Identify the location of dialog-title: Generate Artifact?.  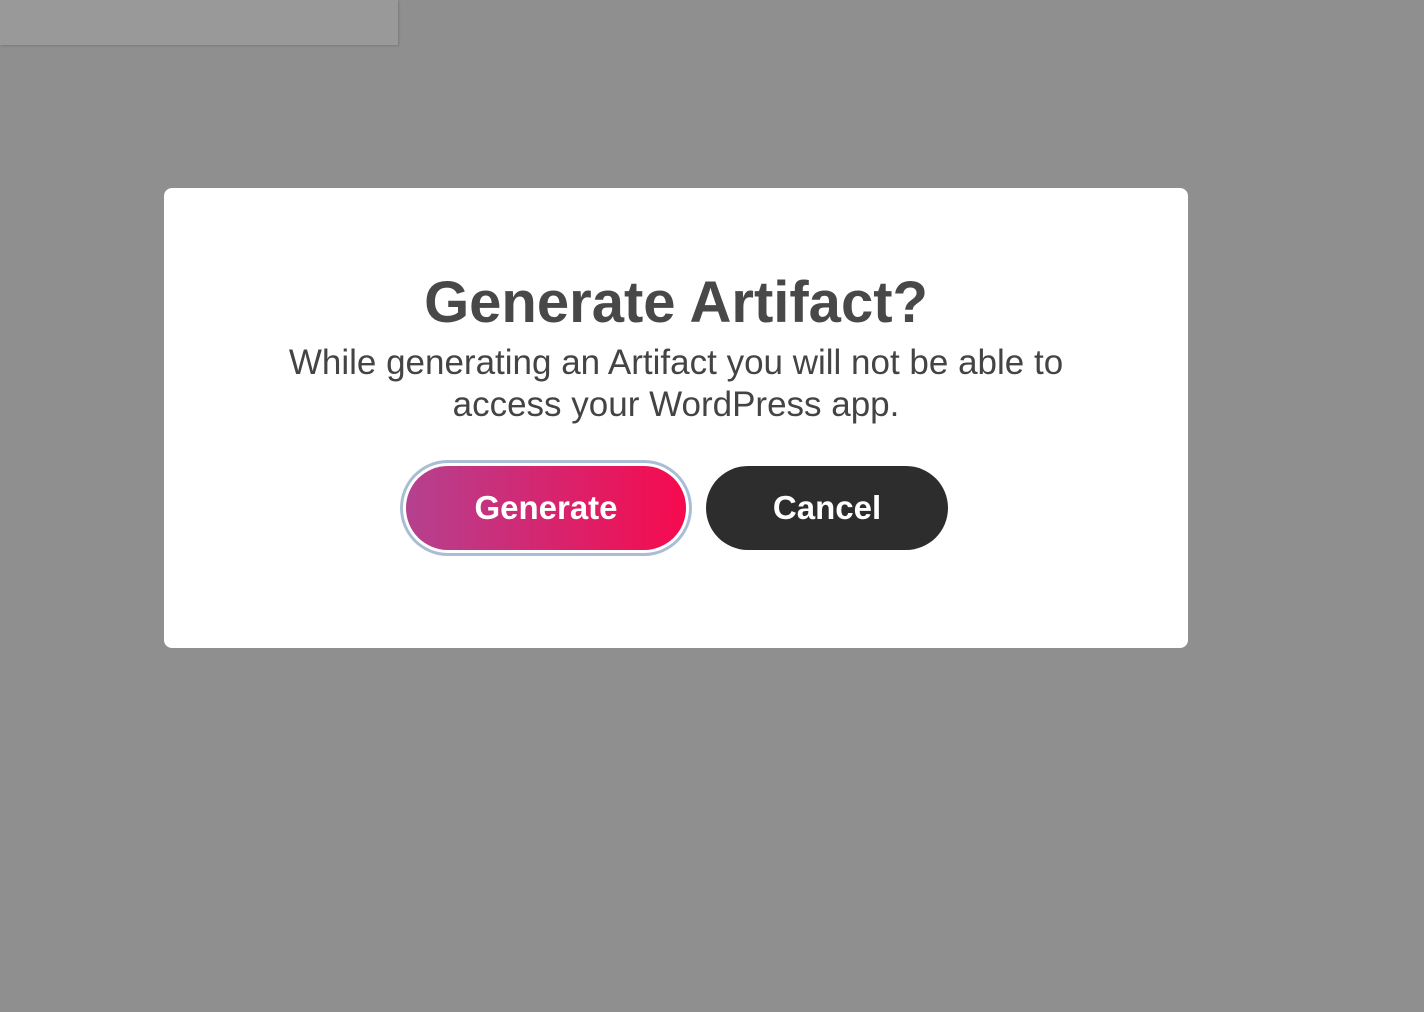
(676, 302).